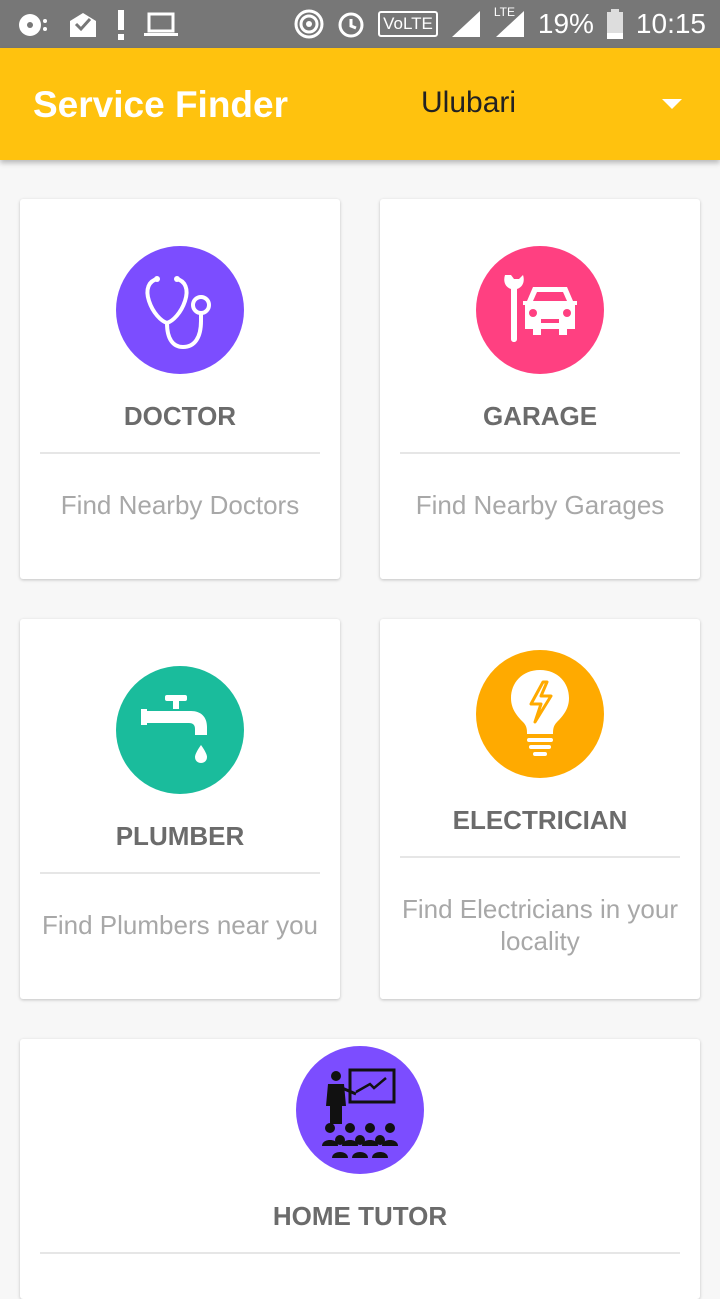 The height and width of the screenshot is (1299, 720). Describe the element at coordinates (670, 23) in the screenshot. I see `clock: 10:15` at that location.